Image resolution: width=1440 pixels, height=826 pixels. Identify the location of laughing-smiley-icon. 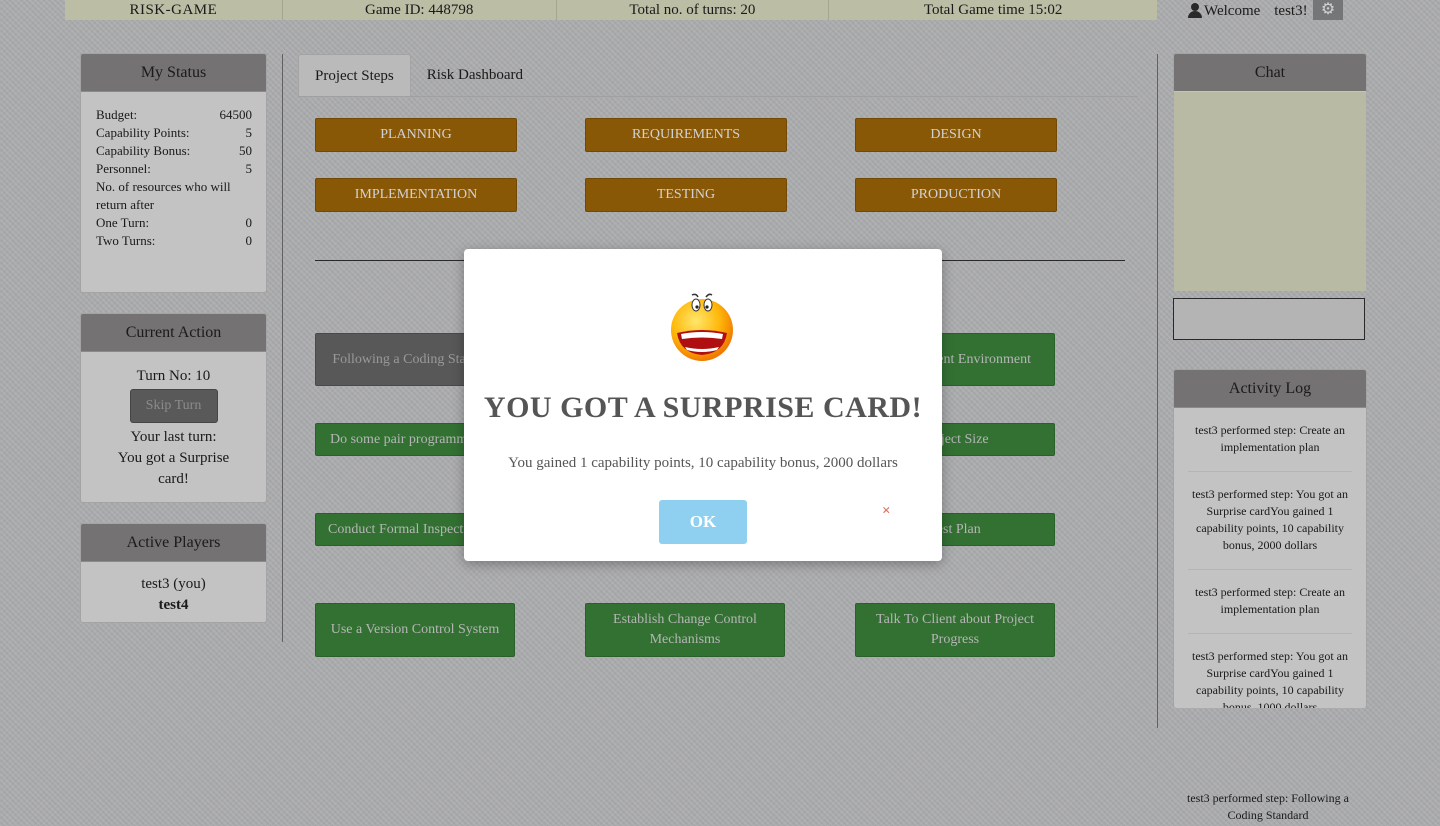
(702, 327).